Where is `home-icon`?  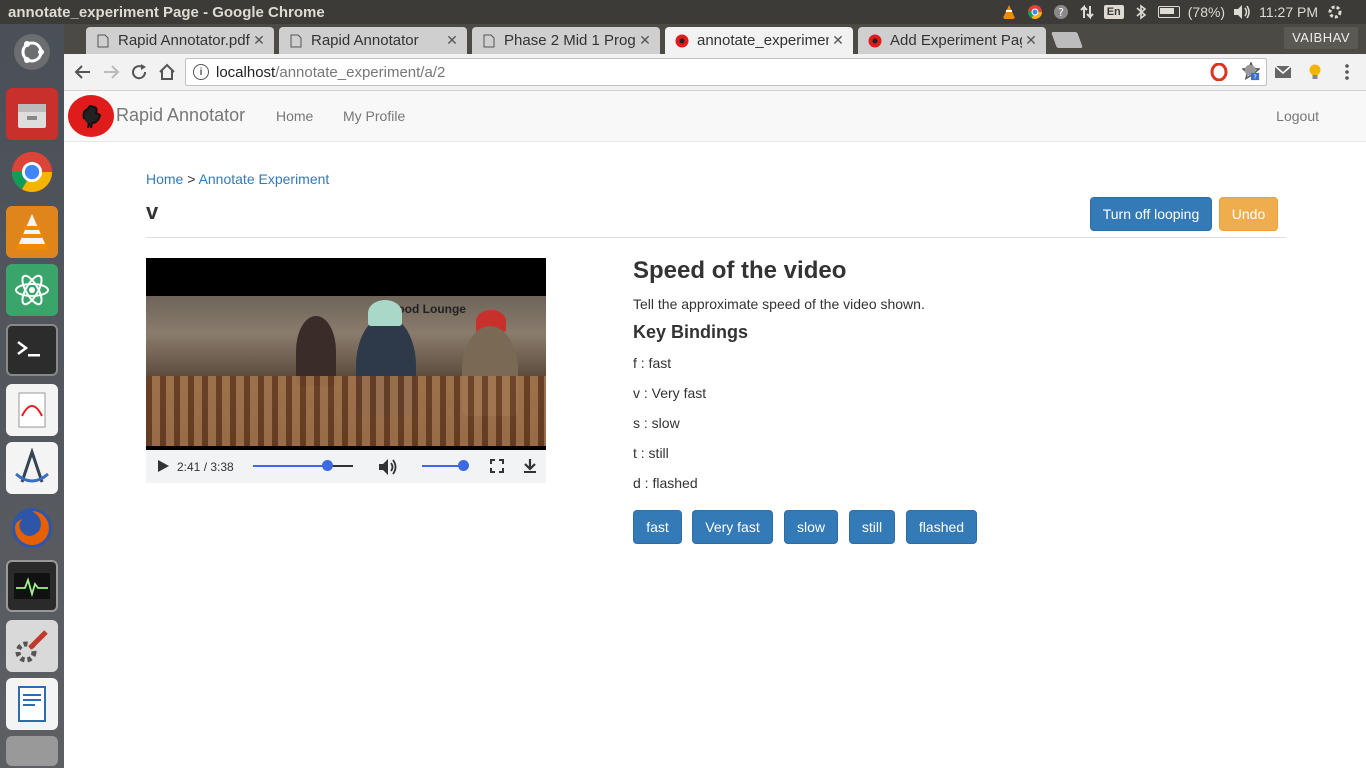
home-icon is located at coordinates (167, 71).